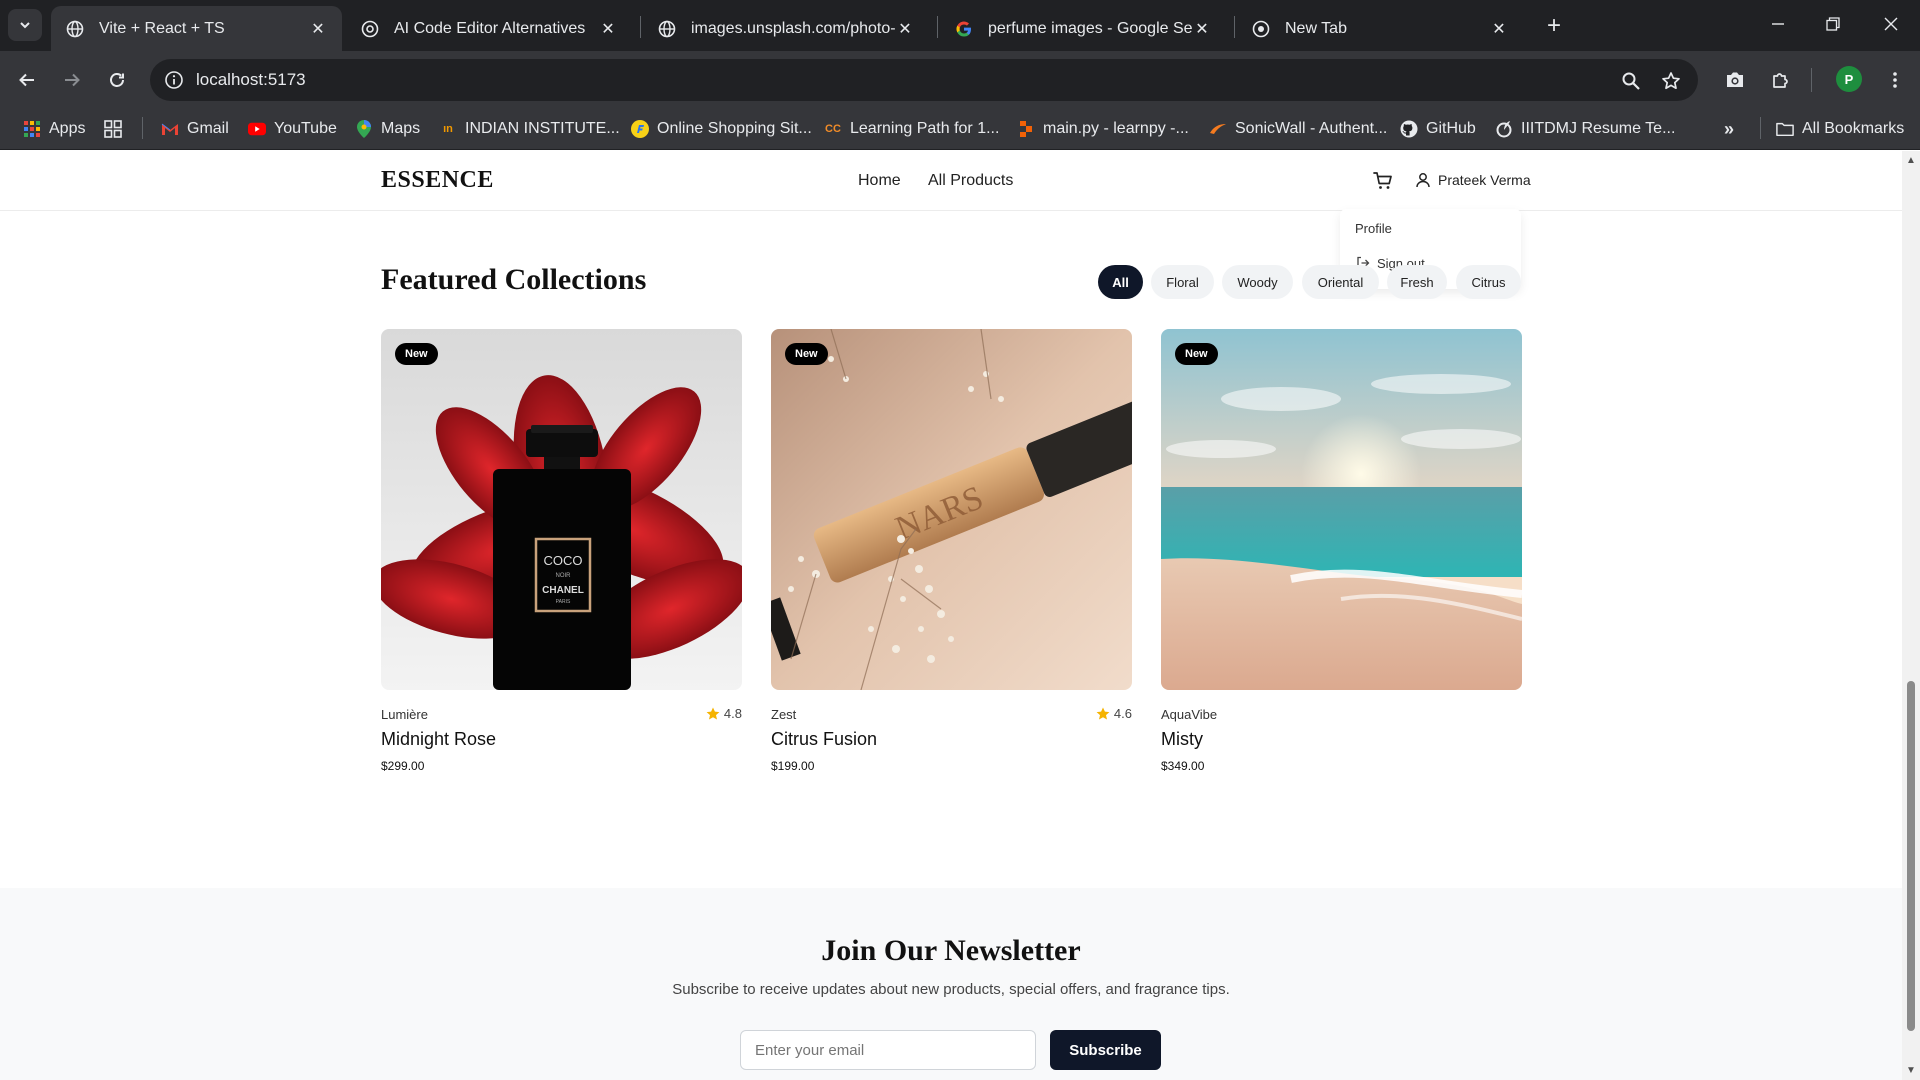 The image size is (1920, 1080). I want to click on filter-citrus: Citrus, so click(1488, 282).